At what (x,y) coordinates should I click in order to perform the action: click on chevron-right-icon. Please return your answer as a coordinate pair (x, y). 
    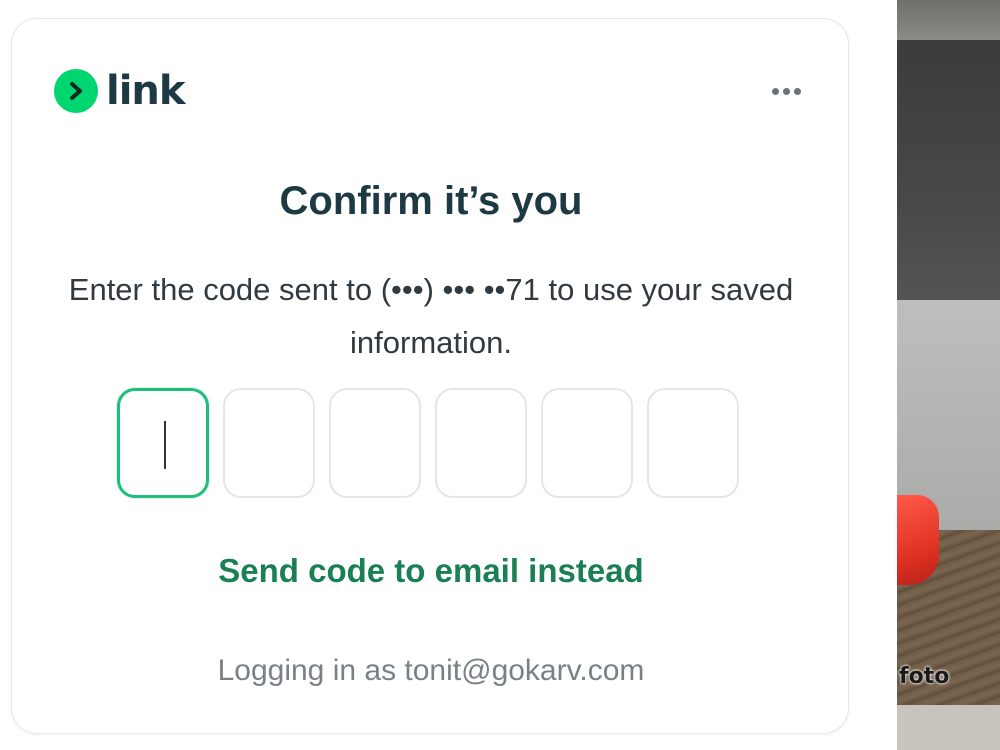
    Looking at the image, I should click on (76, 91).